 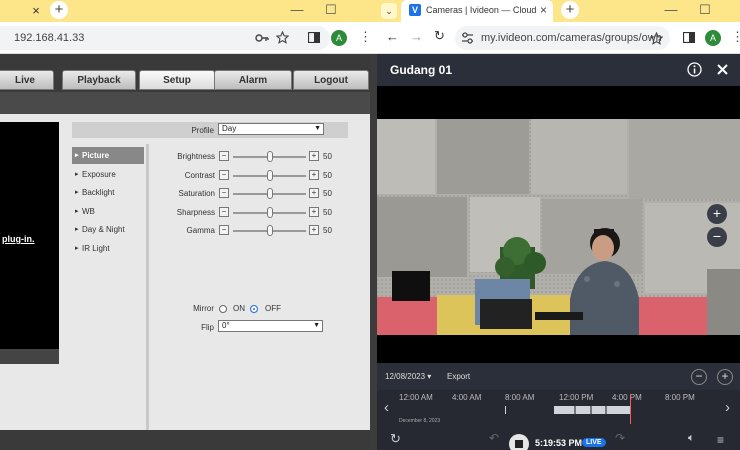 What do you see at coordinates (620, 438) in the screenshot?
I see `forward-icon: ↷` at bounding box center [620, 438].